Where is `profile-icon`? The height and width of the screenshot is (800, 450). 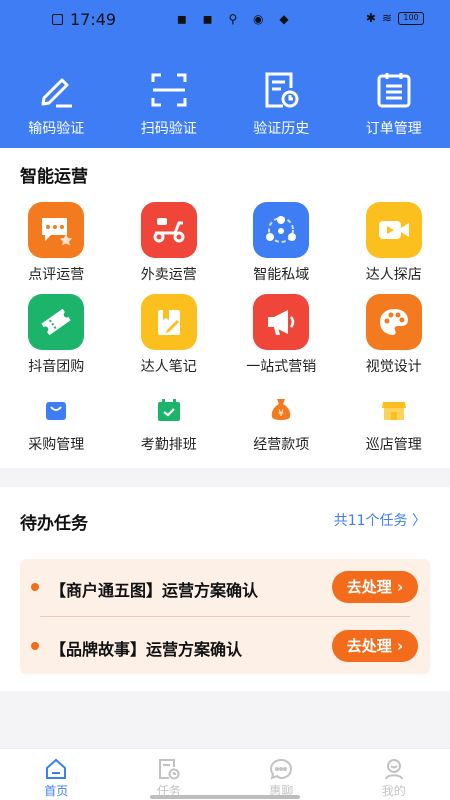
profile-icon is located at coordinates (393, 769).